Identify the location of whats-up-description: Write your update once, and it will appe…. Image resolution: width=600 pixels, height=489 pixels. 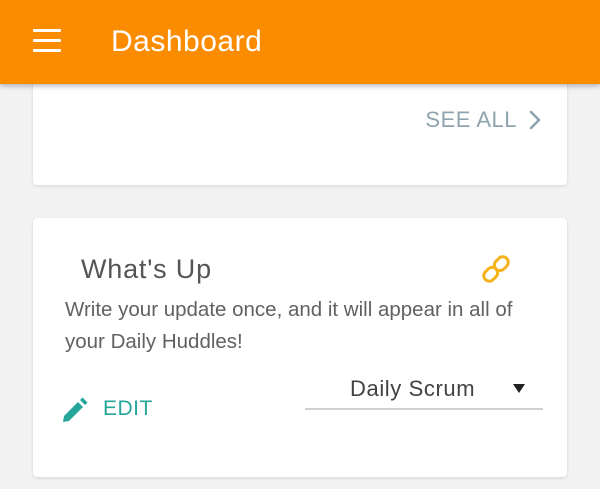
(289, 325).